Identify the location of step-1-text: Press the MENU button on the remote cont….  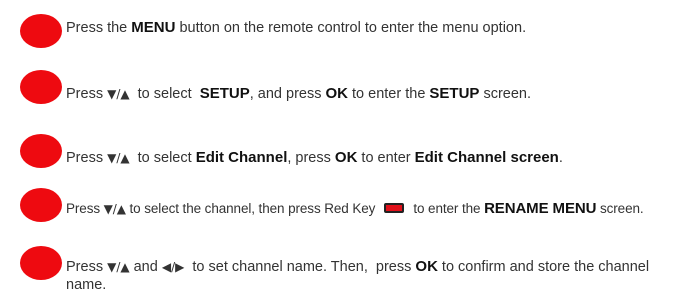
(376, 28).